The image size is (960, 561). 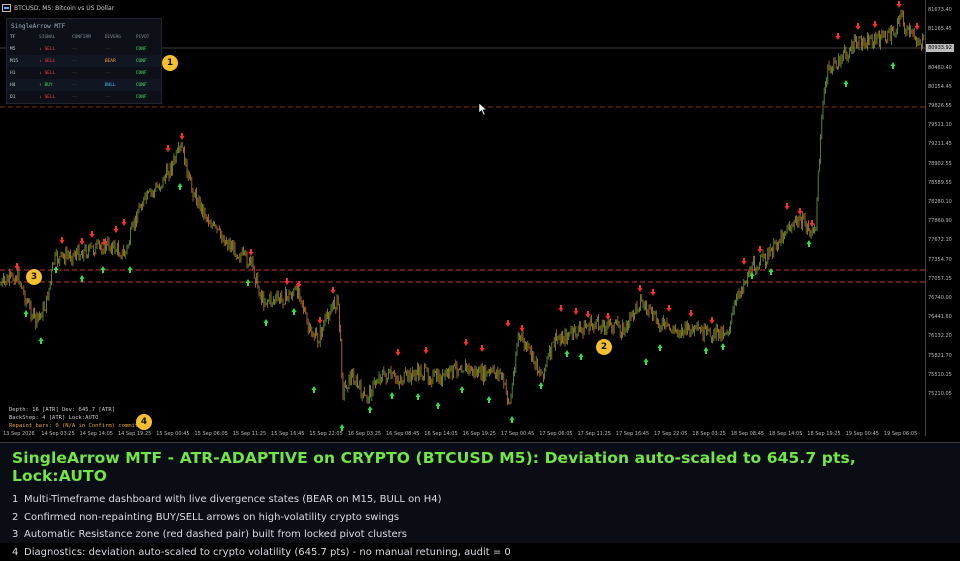 What do you see at coordinates (940, 221) in the screenshot?
I see `price-axis-label: 77860.90` at bounding box center [940, 221].